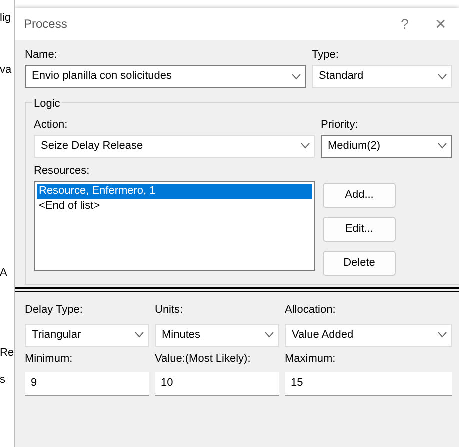  Describe the element at coordinates (368, 384) in the screenshot. I see `input-field: 15` at that location.